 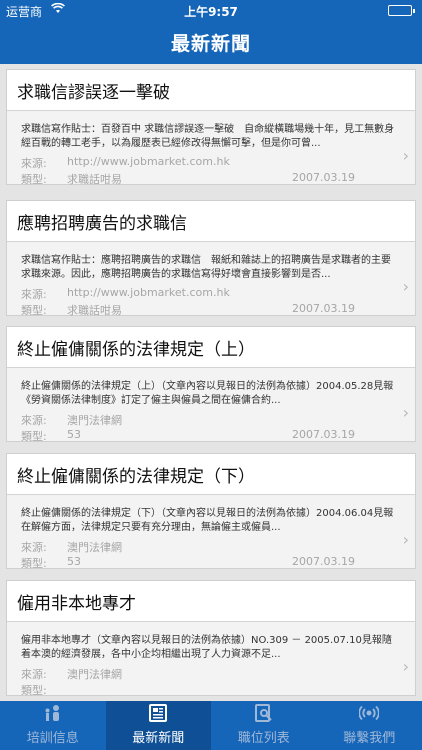 What do you see at coordinates (211, 347) in the screenshot?
I see `news-title: 終止僱傭關係的法律規定（上）` at bounding box center [211, 347].